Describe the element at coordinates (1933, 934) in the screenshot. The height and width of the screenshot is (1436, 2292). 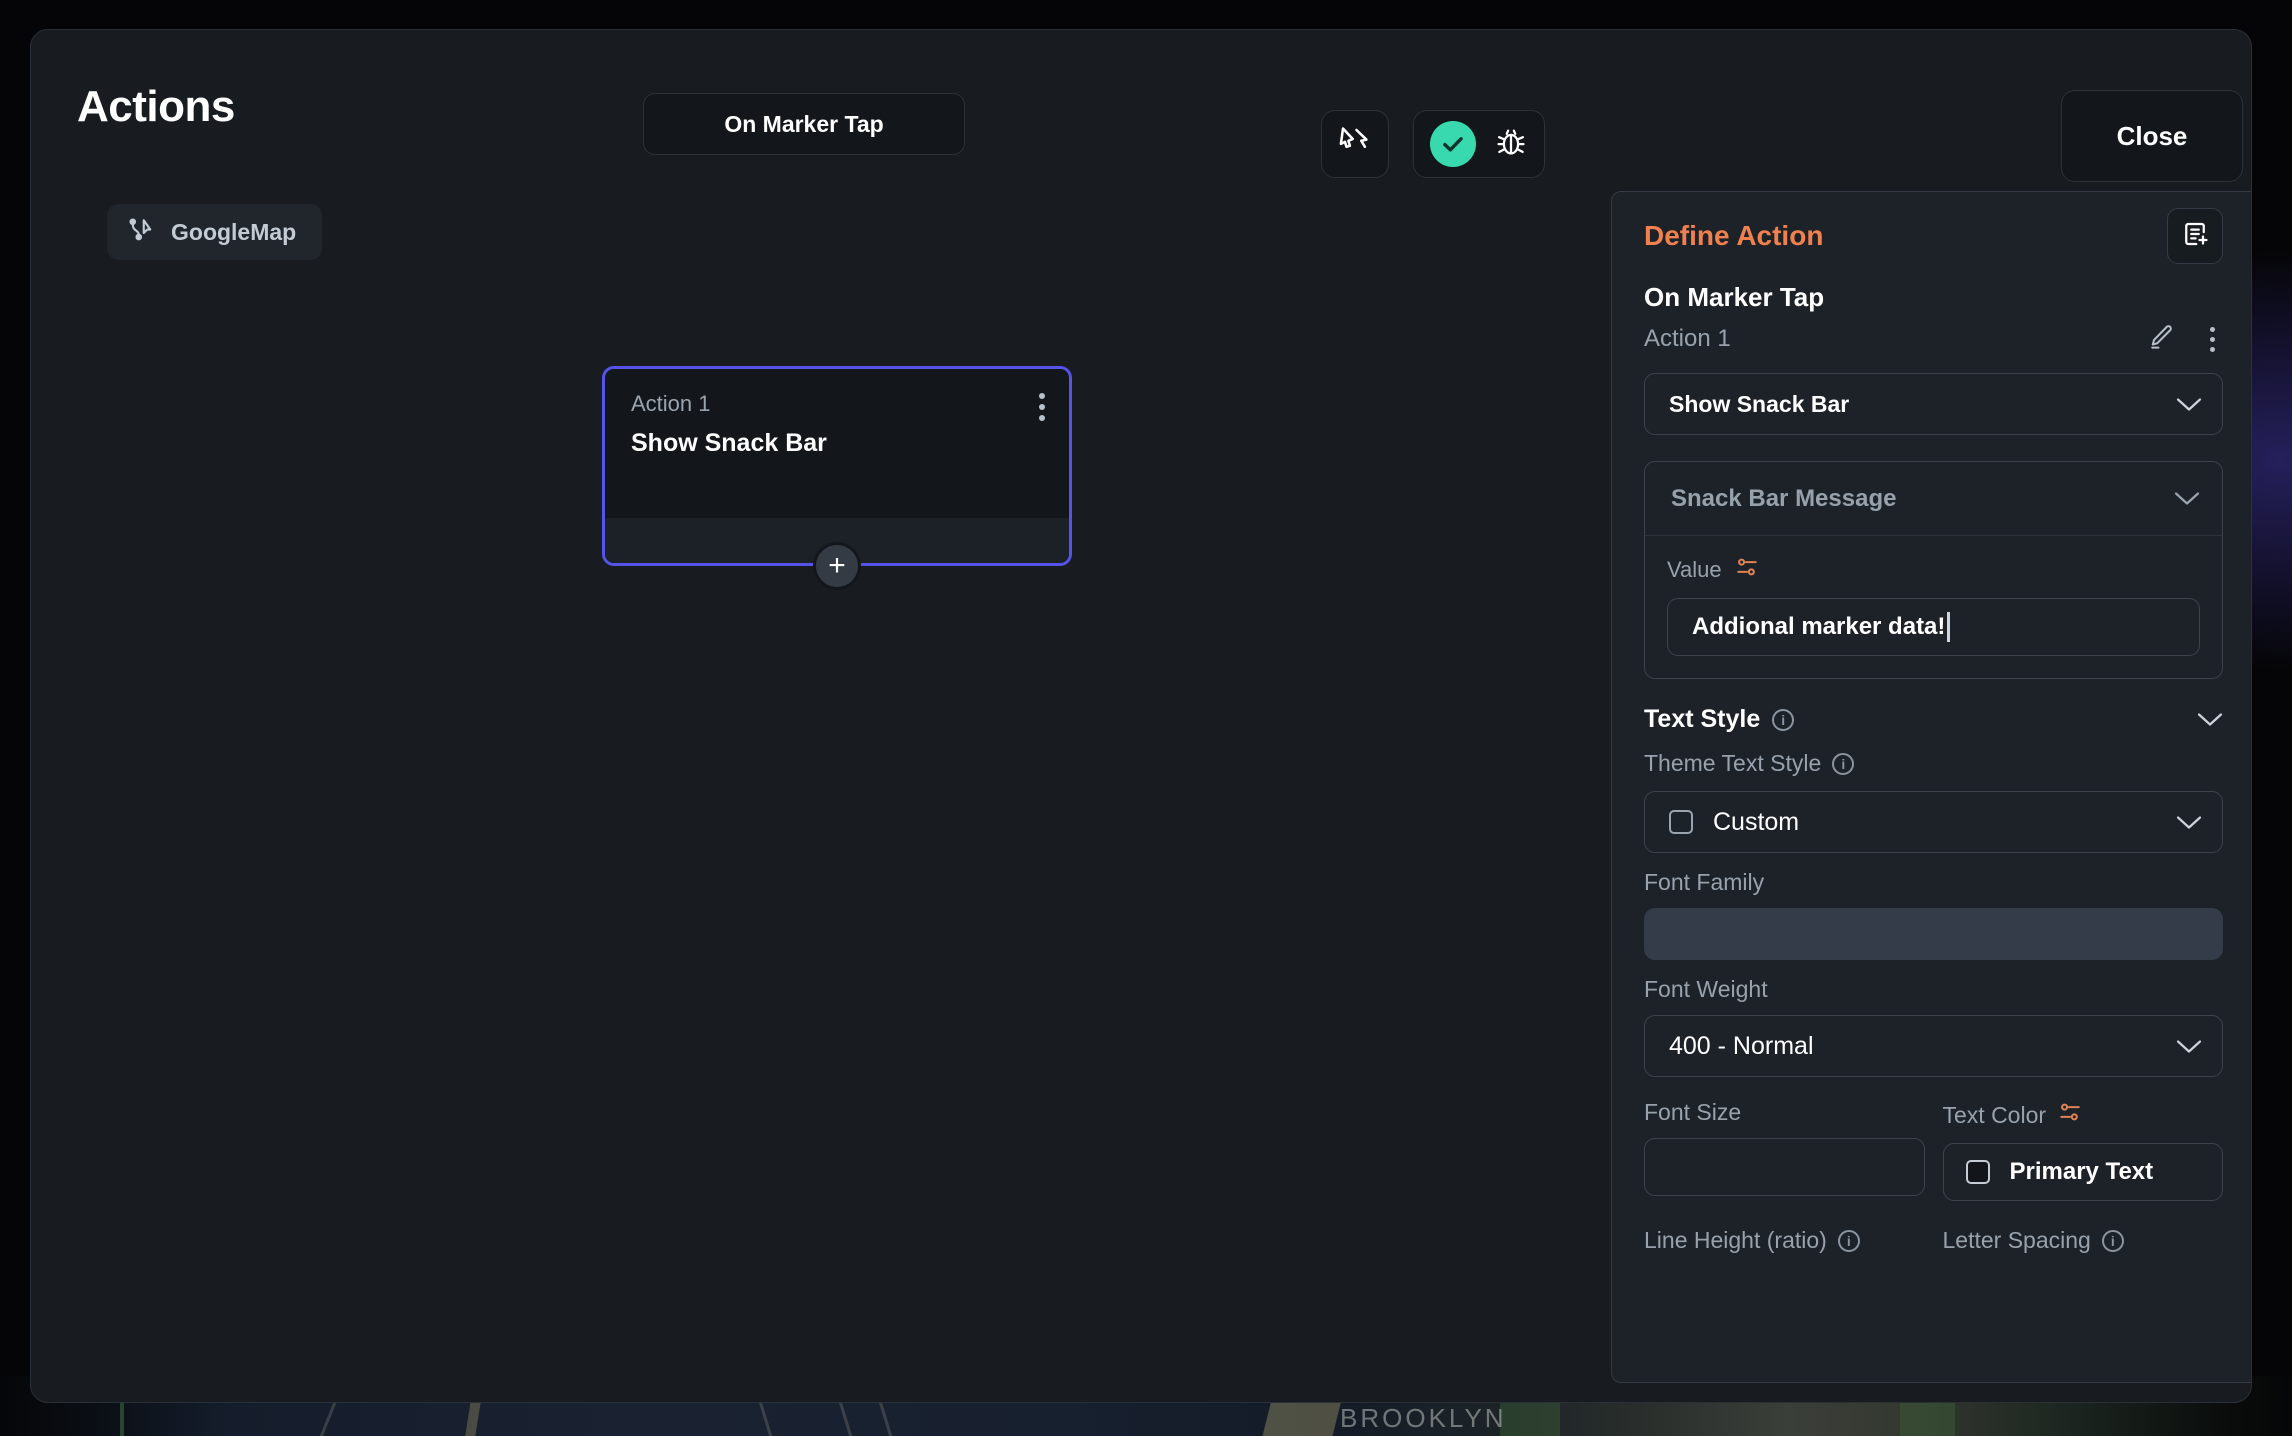
I see `font-family-input` at that location.